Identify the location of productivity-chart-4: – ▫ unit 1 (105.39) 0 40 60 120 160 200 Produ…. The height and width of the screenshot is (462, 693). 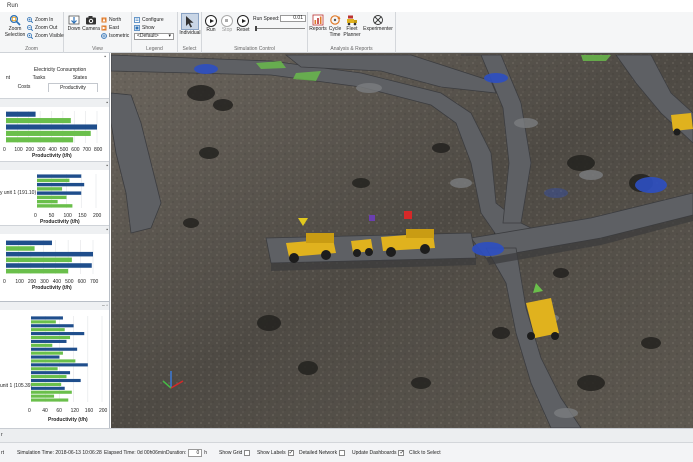
(54, 364).